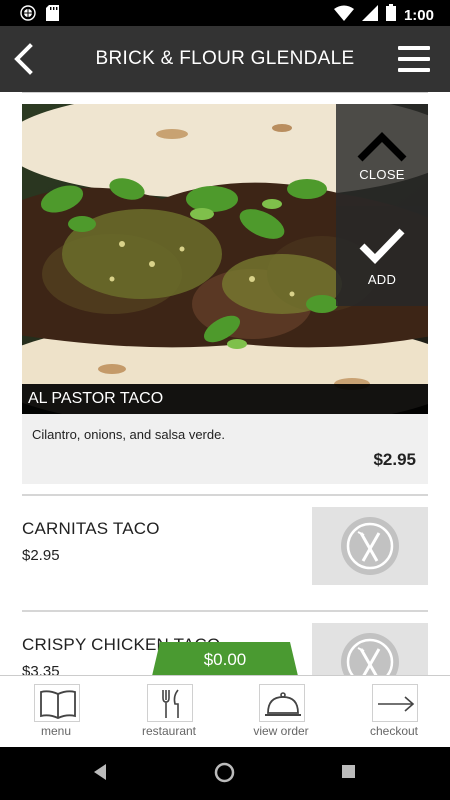 Image resolution: width=450 pixels, height=800 pixels. I want to click on recents-square-icon, so click(348, 771).